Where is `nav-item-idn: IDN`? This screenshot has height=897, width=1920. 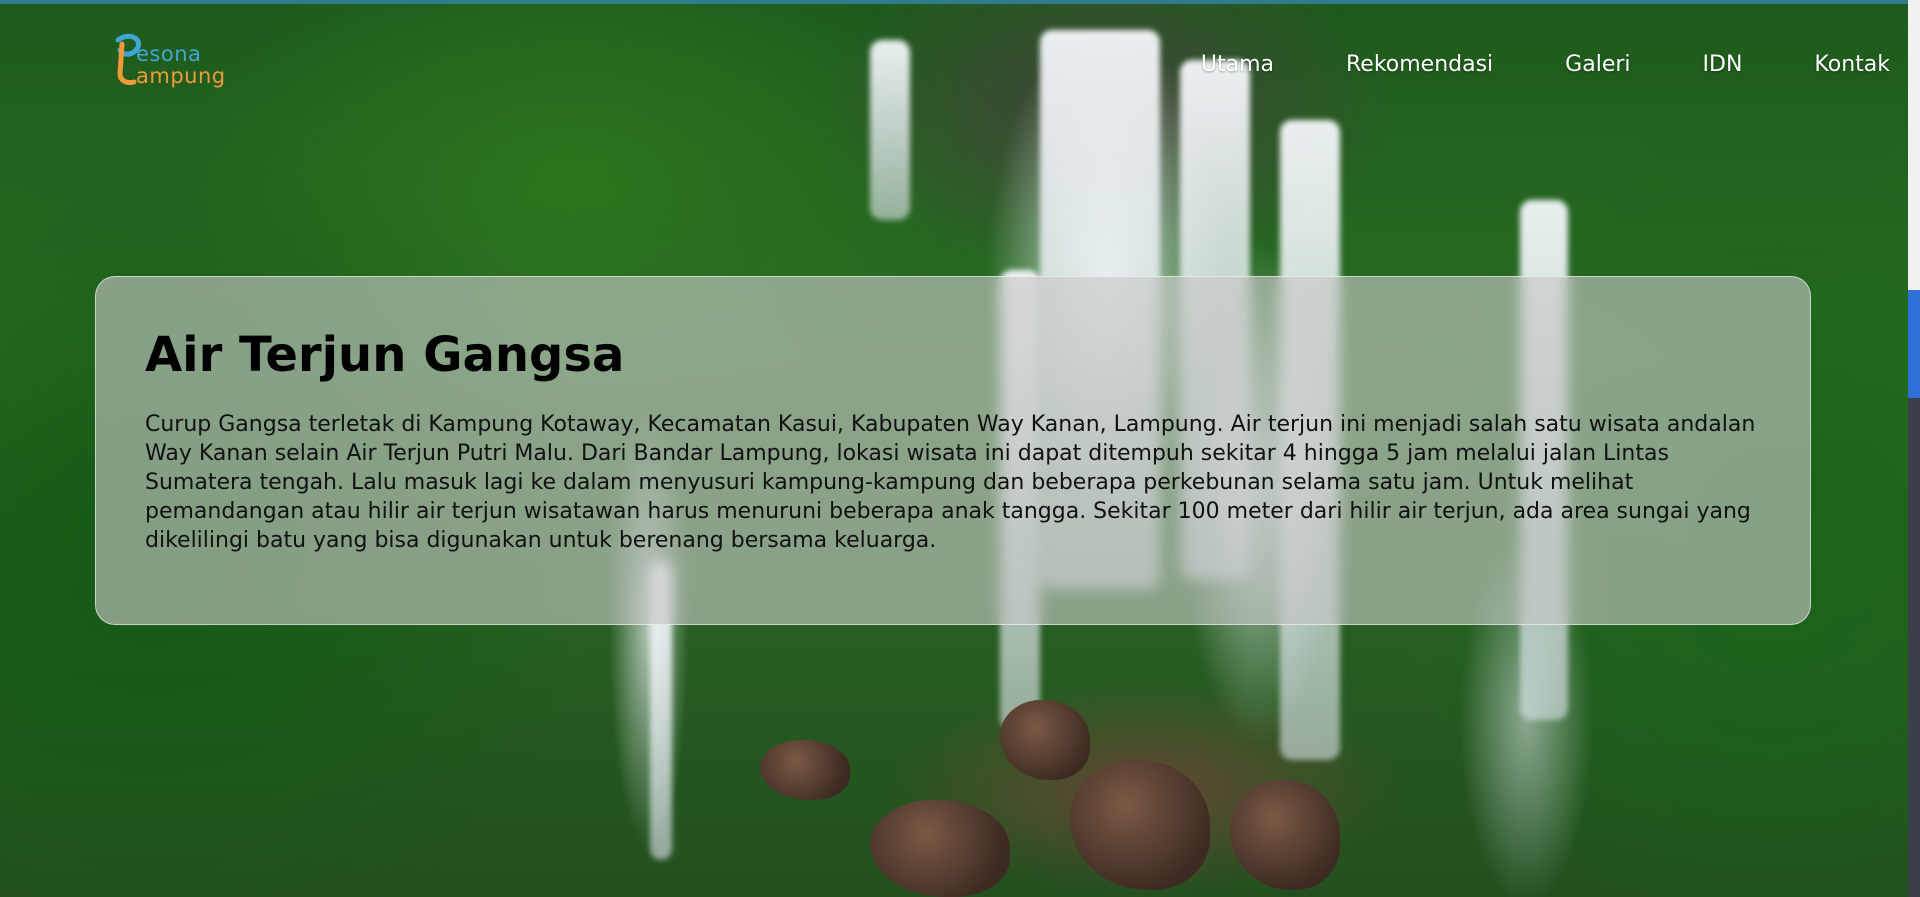 nav-item-idn: IDN is located at coordinates (1723, 64).